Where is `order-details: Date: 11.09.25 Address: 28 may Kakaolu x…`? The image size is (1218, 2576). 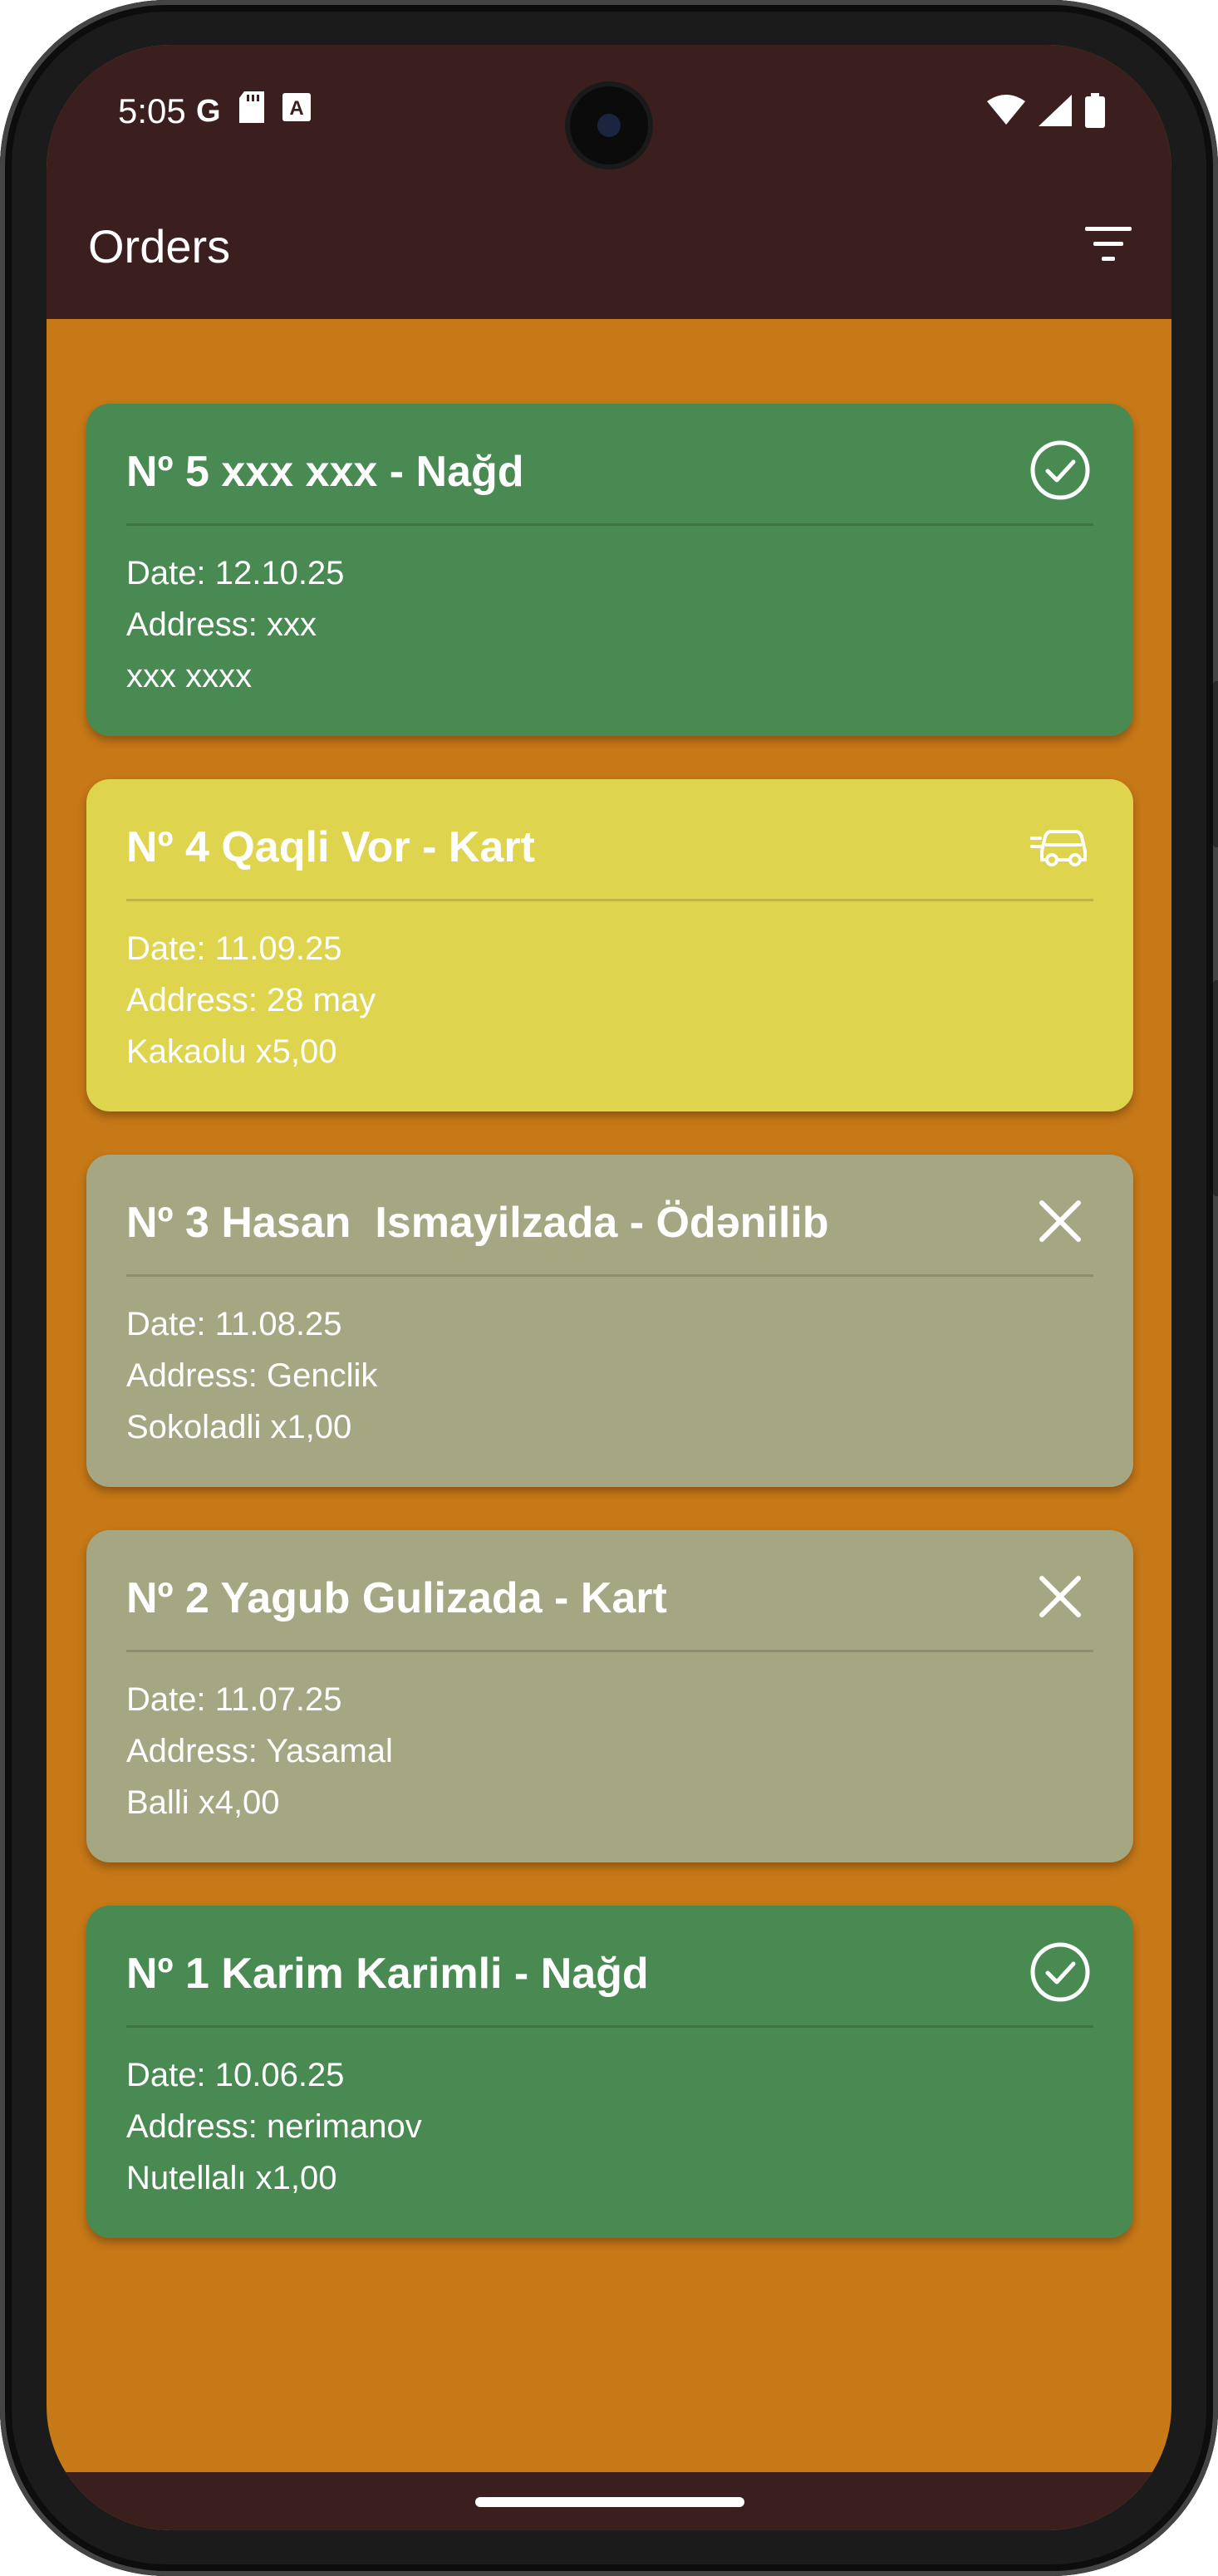
order-details: Date: 11.09.25 Address: 28 may Kakaolu x… is located at coordinates (609, 1000).